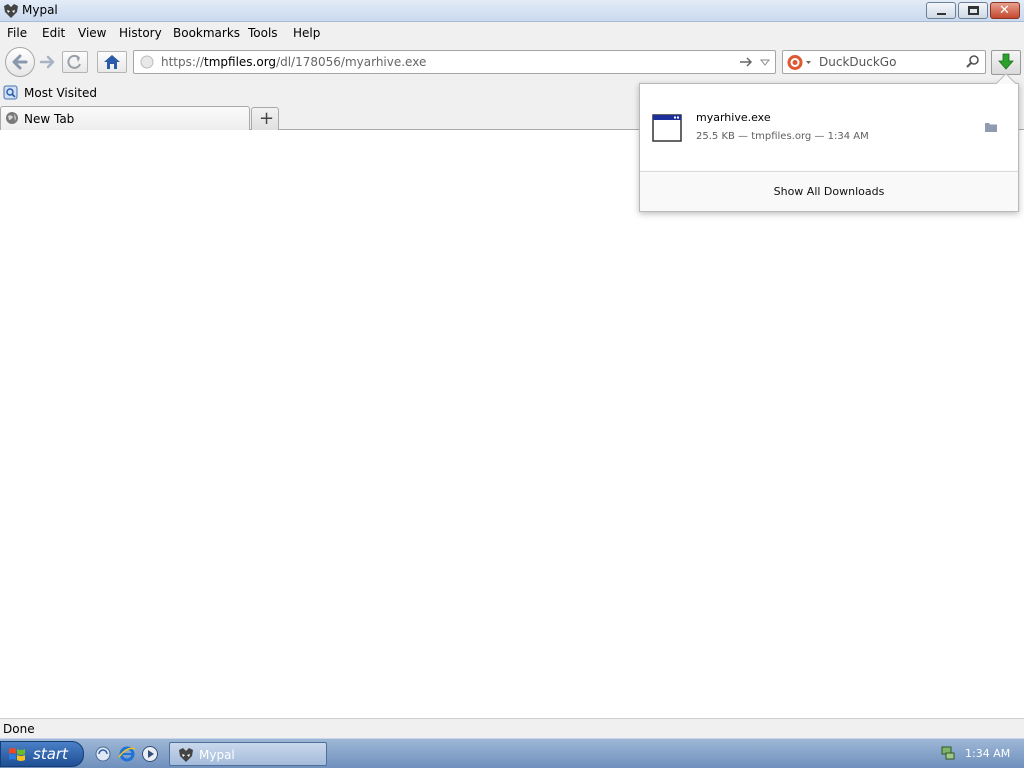 The image size is (1024, 768). What do you see at coordinates (973, 62) in the screenshot?
I see `search-icon` at bounding box center [973, 62].